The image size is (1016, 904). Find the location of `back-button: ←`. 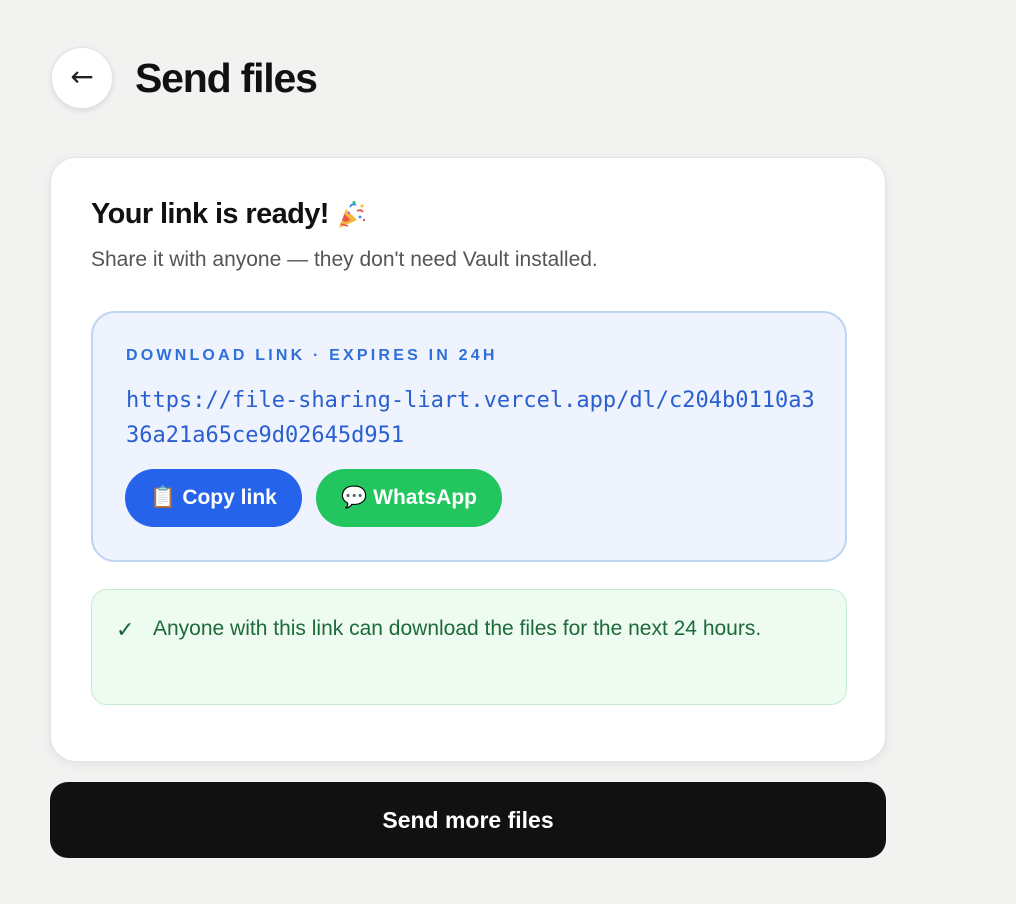

back-button: ← is located at coordinates (82, 78).